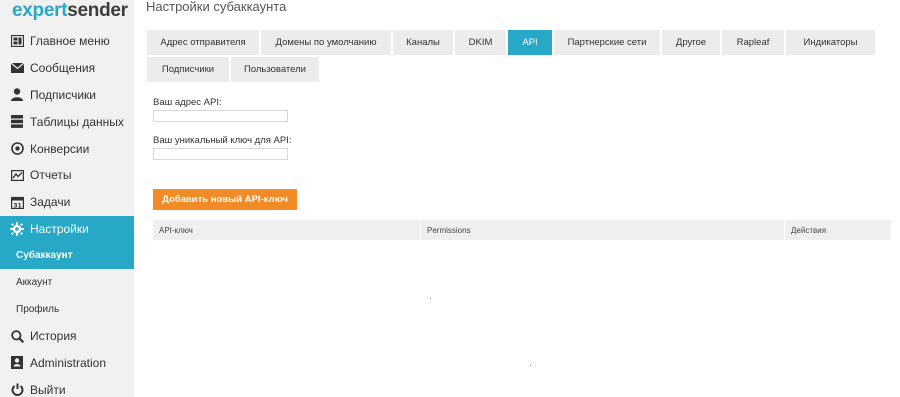 The width and height of the screenshot is (900, 397). I want to click on api-key-field, so click(220, 154).